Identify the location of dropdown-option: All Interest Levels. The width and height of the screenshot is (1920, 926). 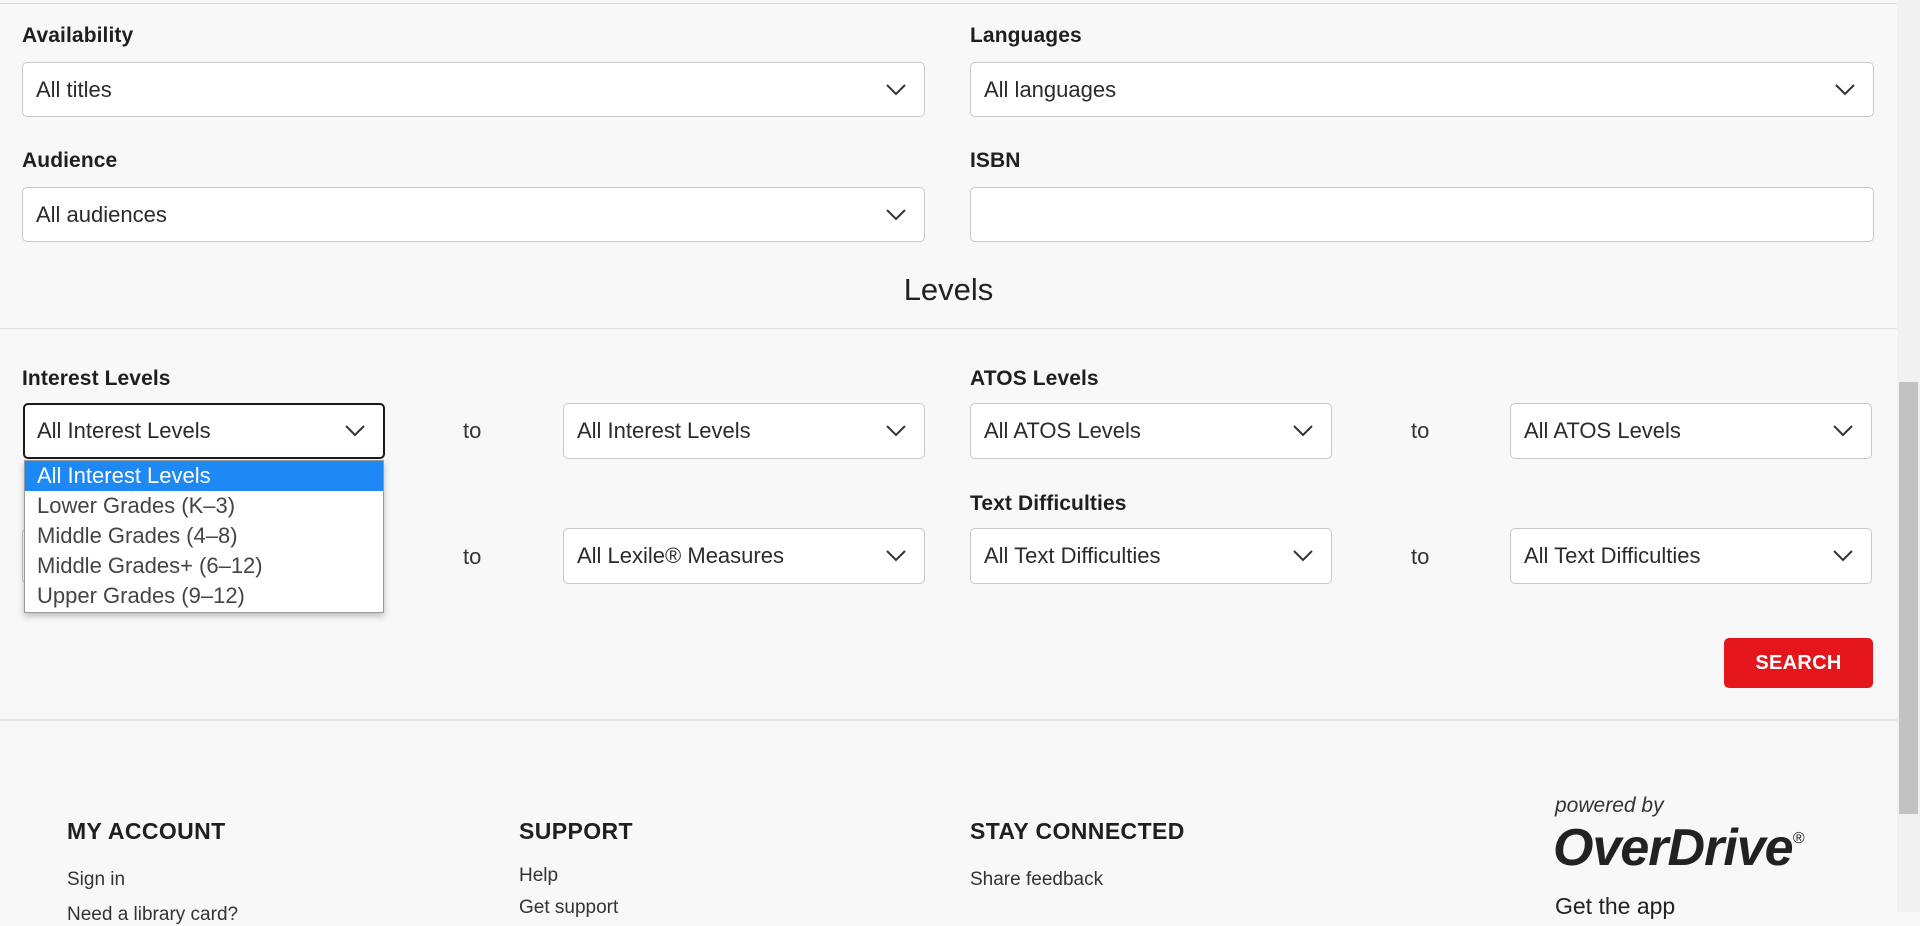
(204, 476).